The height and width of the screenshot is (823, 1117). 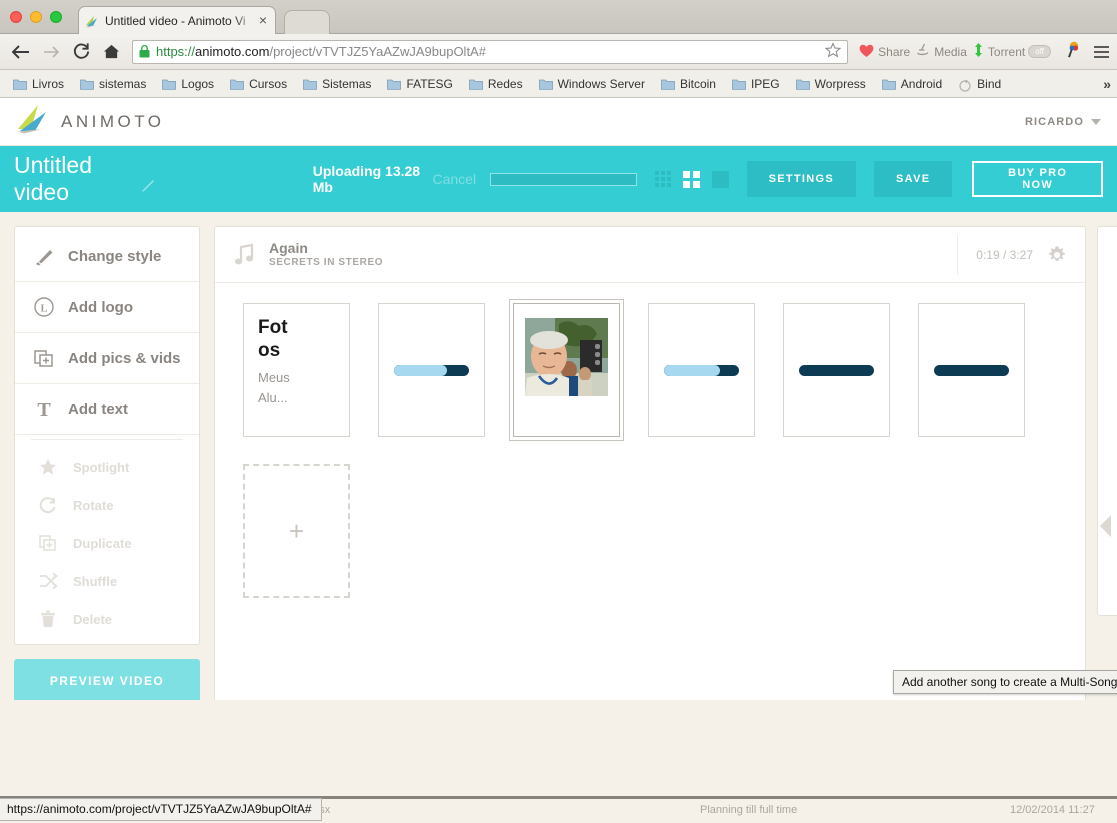 What do you see at coordinates (1105, 526) in the screenshot?
I see `chevron-left-icon` at bounding box center [1105, 526].